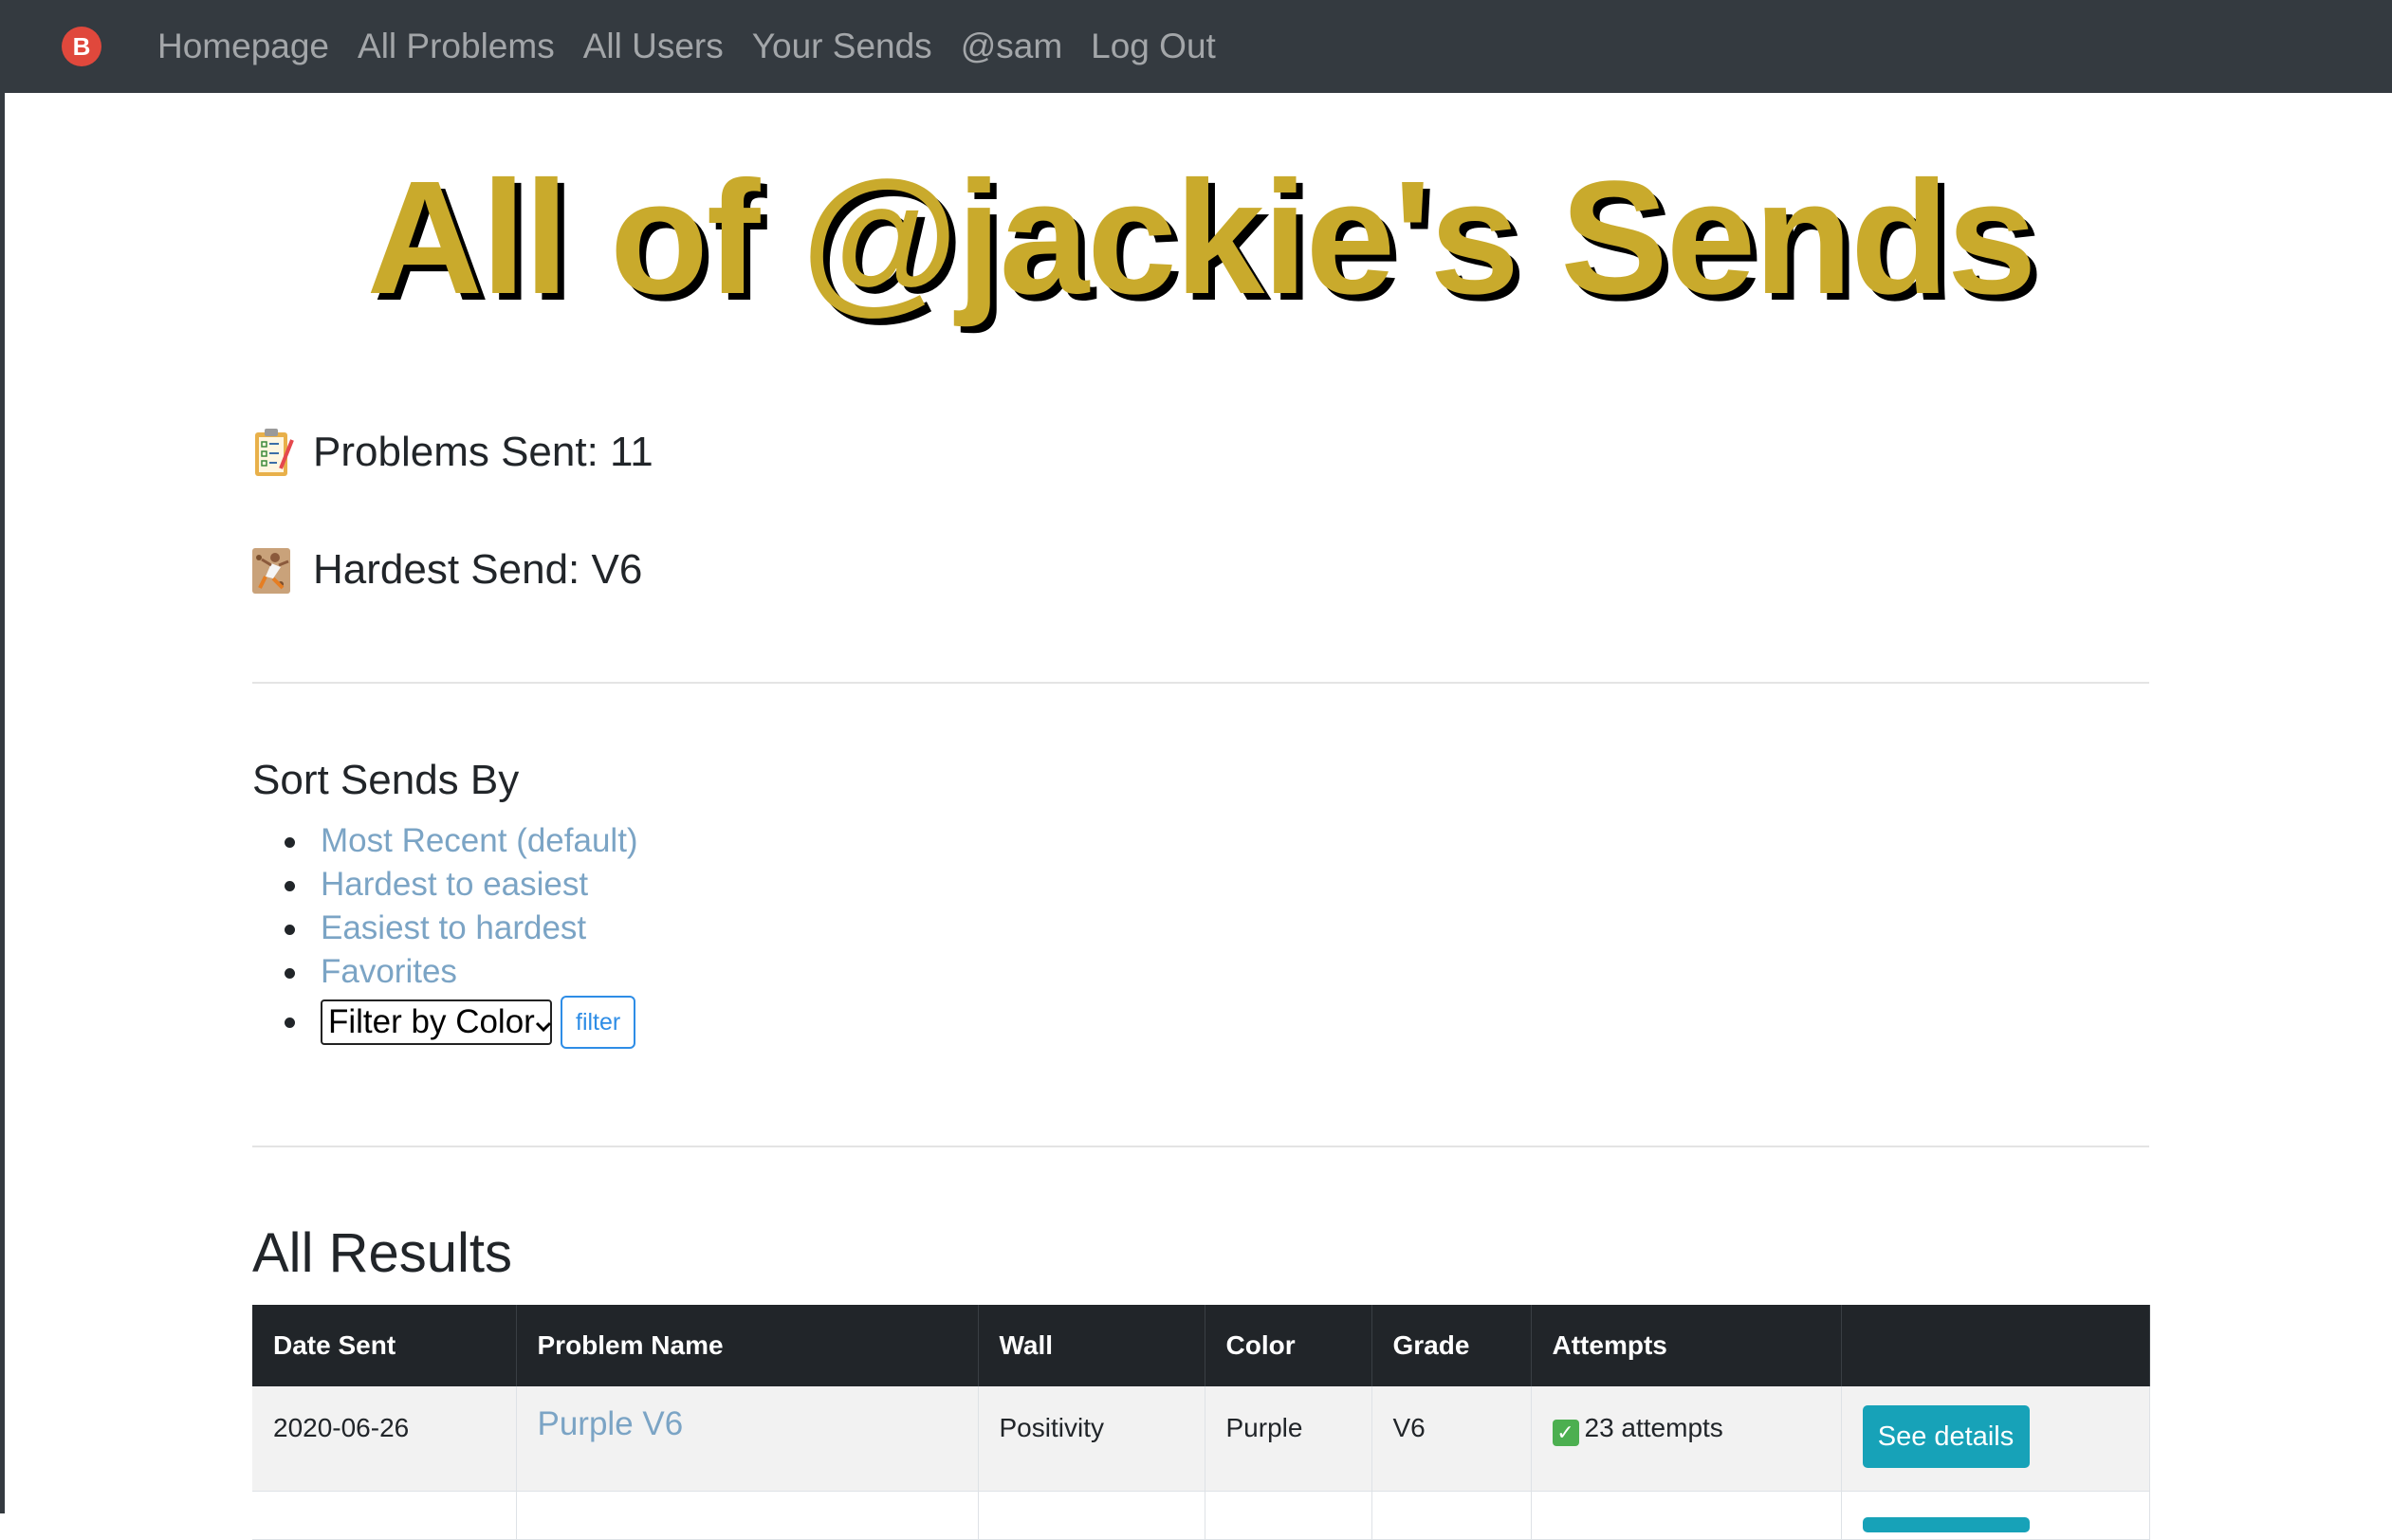 Image resolution: width=2392 pixels, height=1540 pixels. I want to click on cell-color: Purple, so click(1288, 1439).